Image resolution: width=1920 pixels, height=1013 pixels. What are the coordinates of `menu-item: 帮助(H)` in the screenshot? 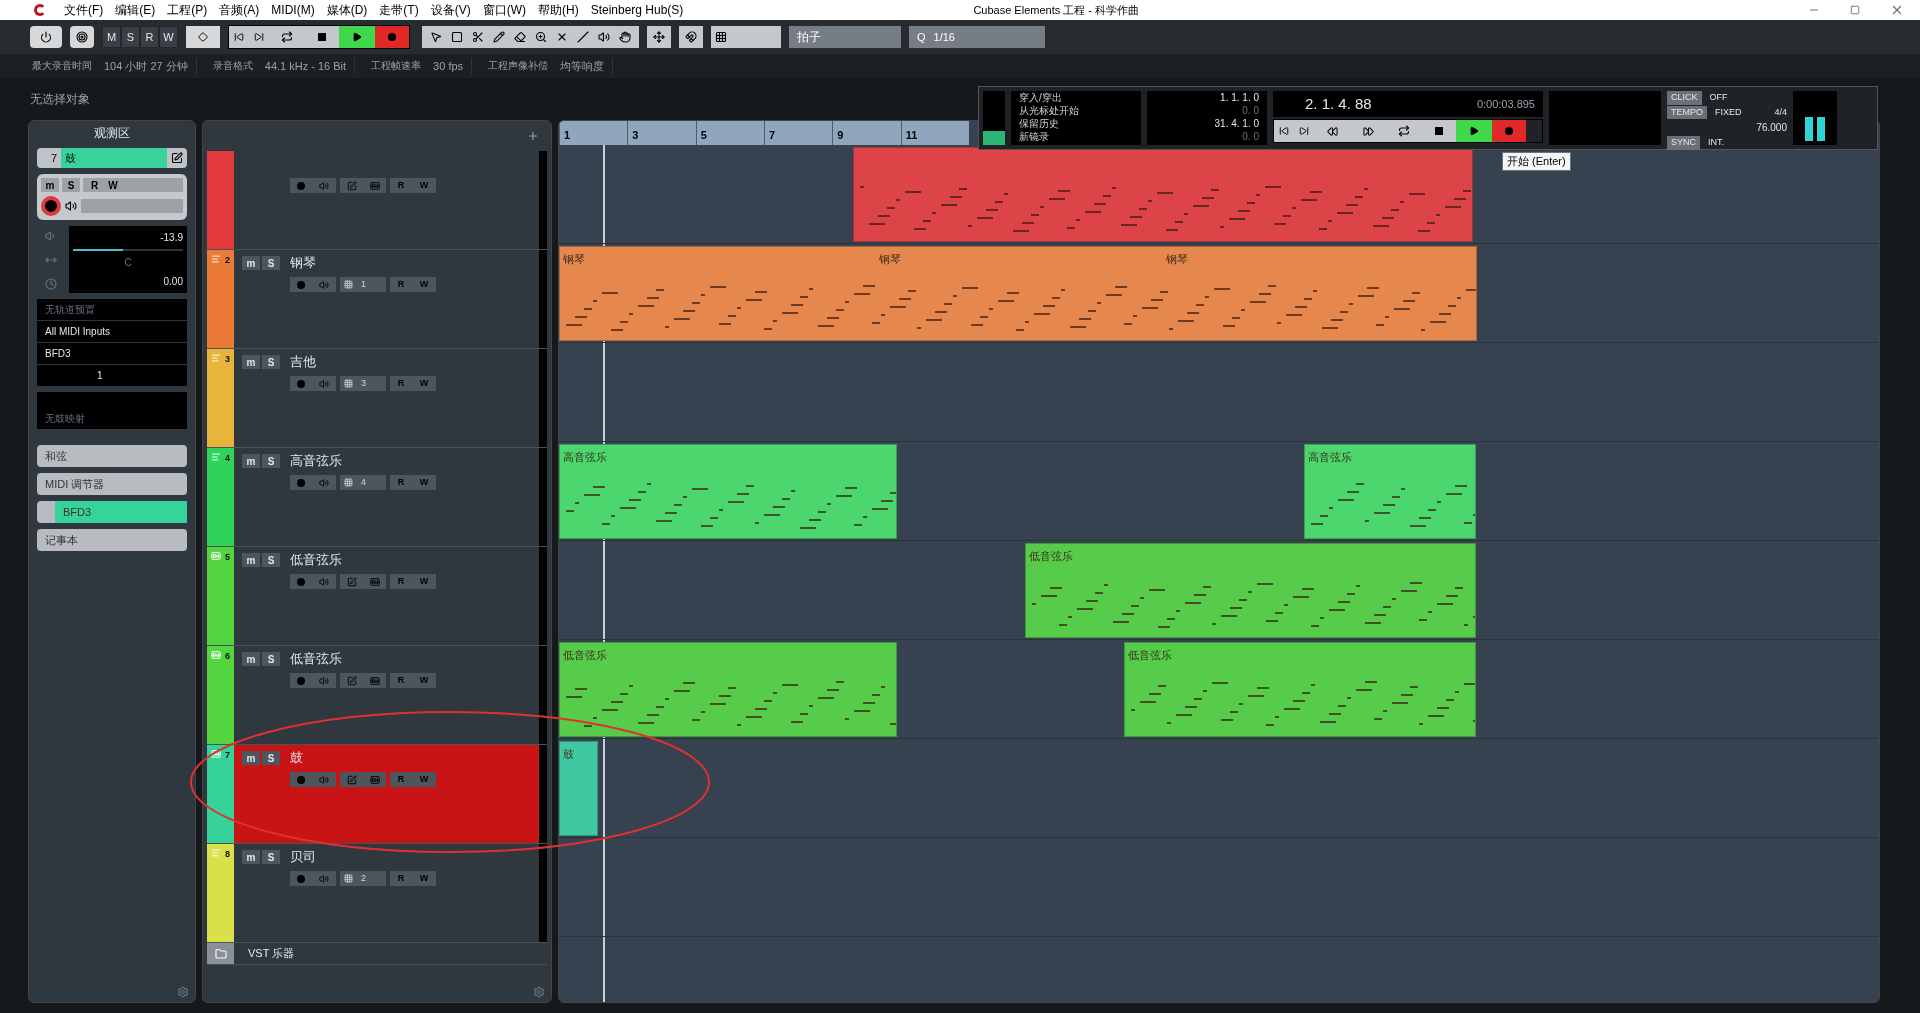 It's located at (558, 10).